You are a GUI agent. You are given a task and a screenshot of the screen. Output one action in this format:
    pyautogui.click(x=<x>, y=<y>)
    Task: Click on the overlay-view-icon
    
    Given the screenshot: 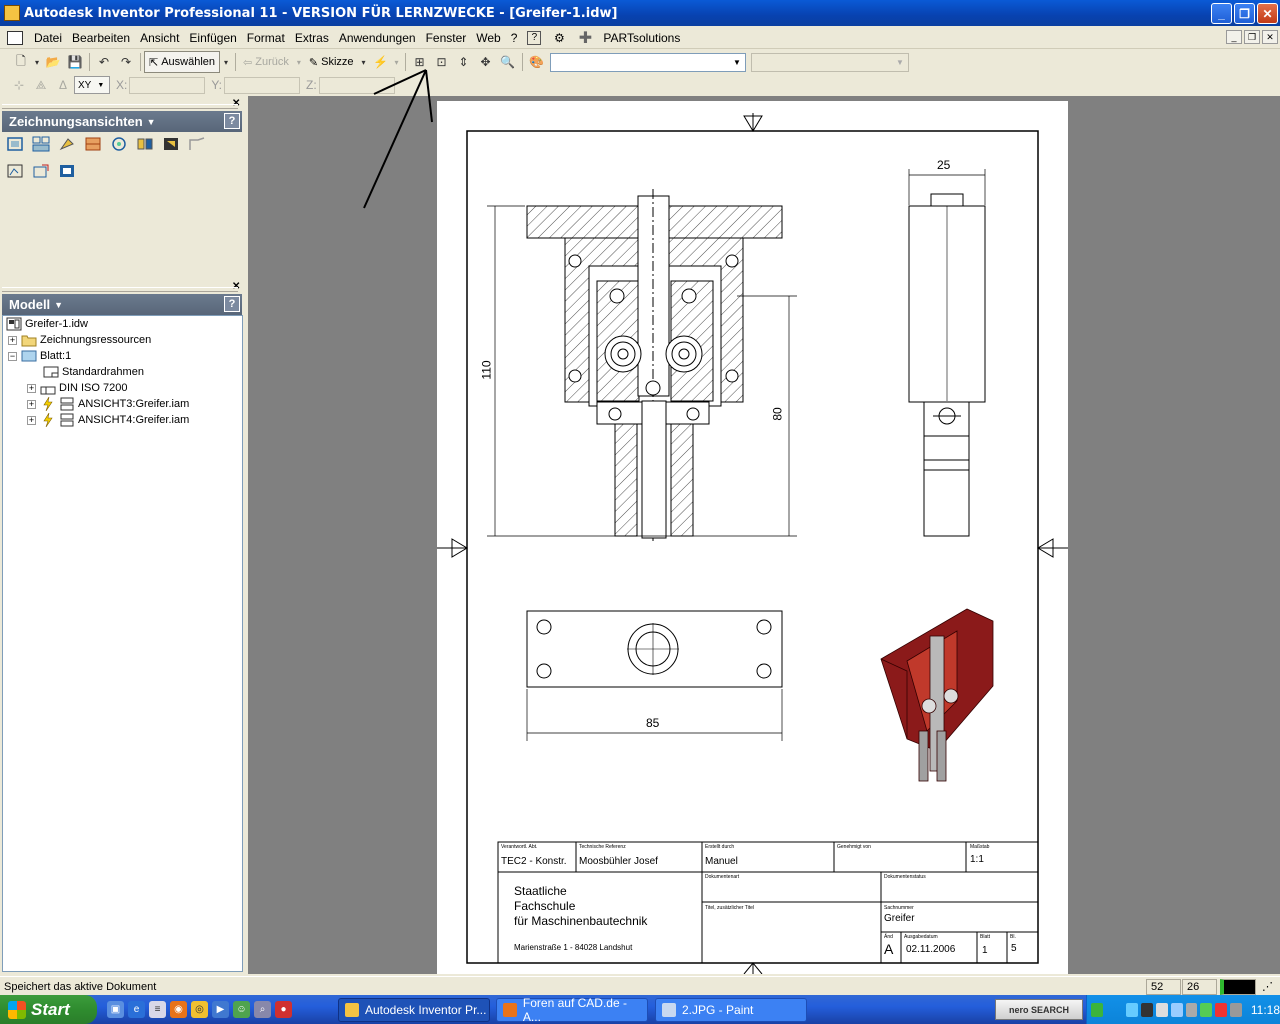 What is the action you would take?
    pyautogui.click(x=67, y=171)
    